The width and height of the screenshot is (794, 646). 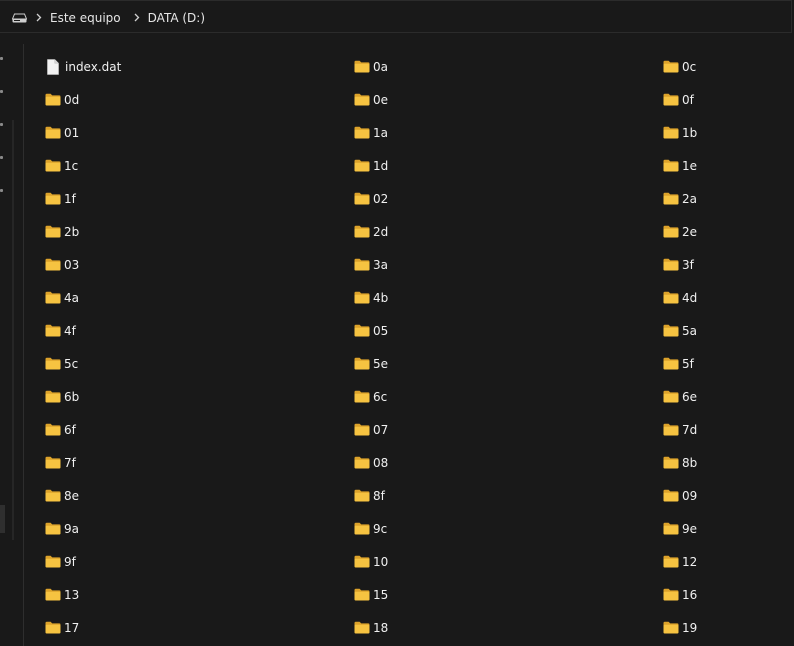 I want to click on folder-item: 5f, so click(x=728, y=363).